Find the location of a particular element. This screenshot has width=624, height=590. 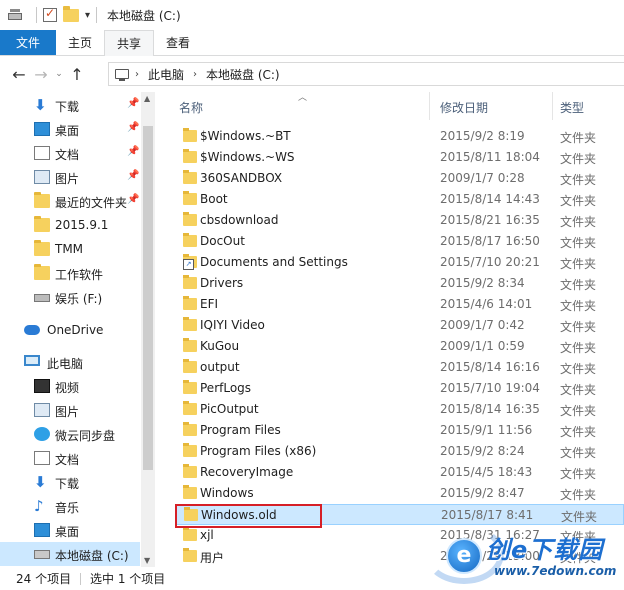

file-row: Boot 2015/8/14 14:43 文件夹 is located at coordinates (399, 199).